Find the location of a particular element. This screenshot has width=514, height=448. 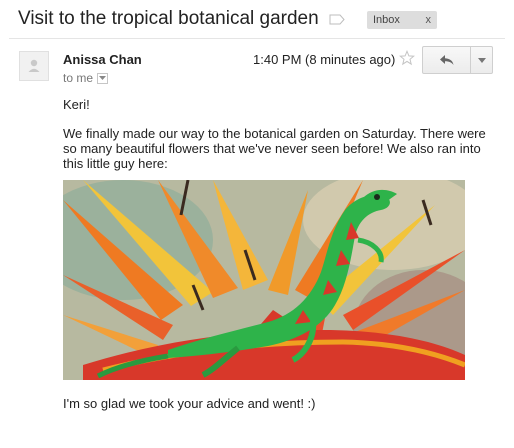

reply-arrow-icon is located at coordinates (446, 60).